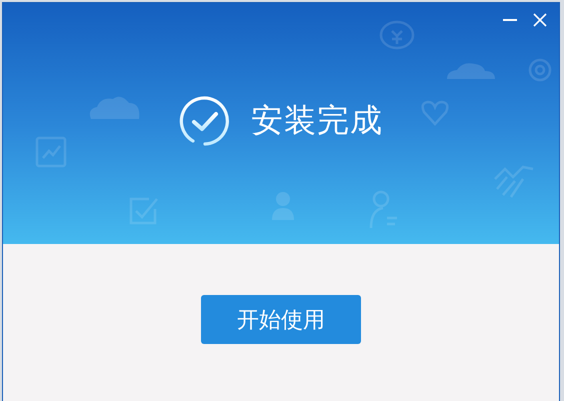 The height and width of the screenshot is (401, 564). I want to click on cloud-icon, so click(471, 70).